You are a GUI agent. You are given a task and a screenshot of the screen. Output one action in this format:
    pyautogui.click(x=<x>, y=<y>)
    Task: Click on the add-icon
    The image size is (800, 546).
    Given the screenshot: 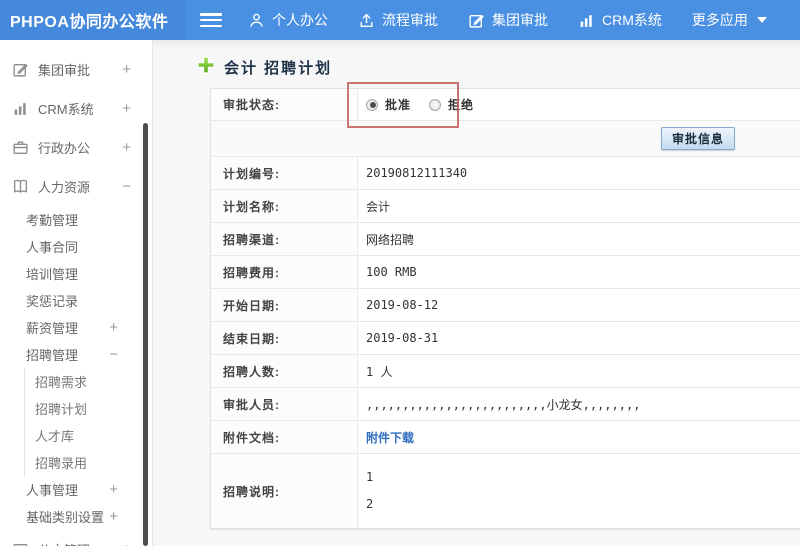 What is the action you would take?
    pyautogui.click(x=206, y=67)
    